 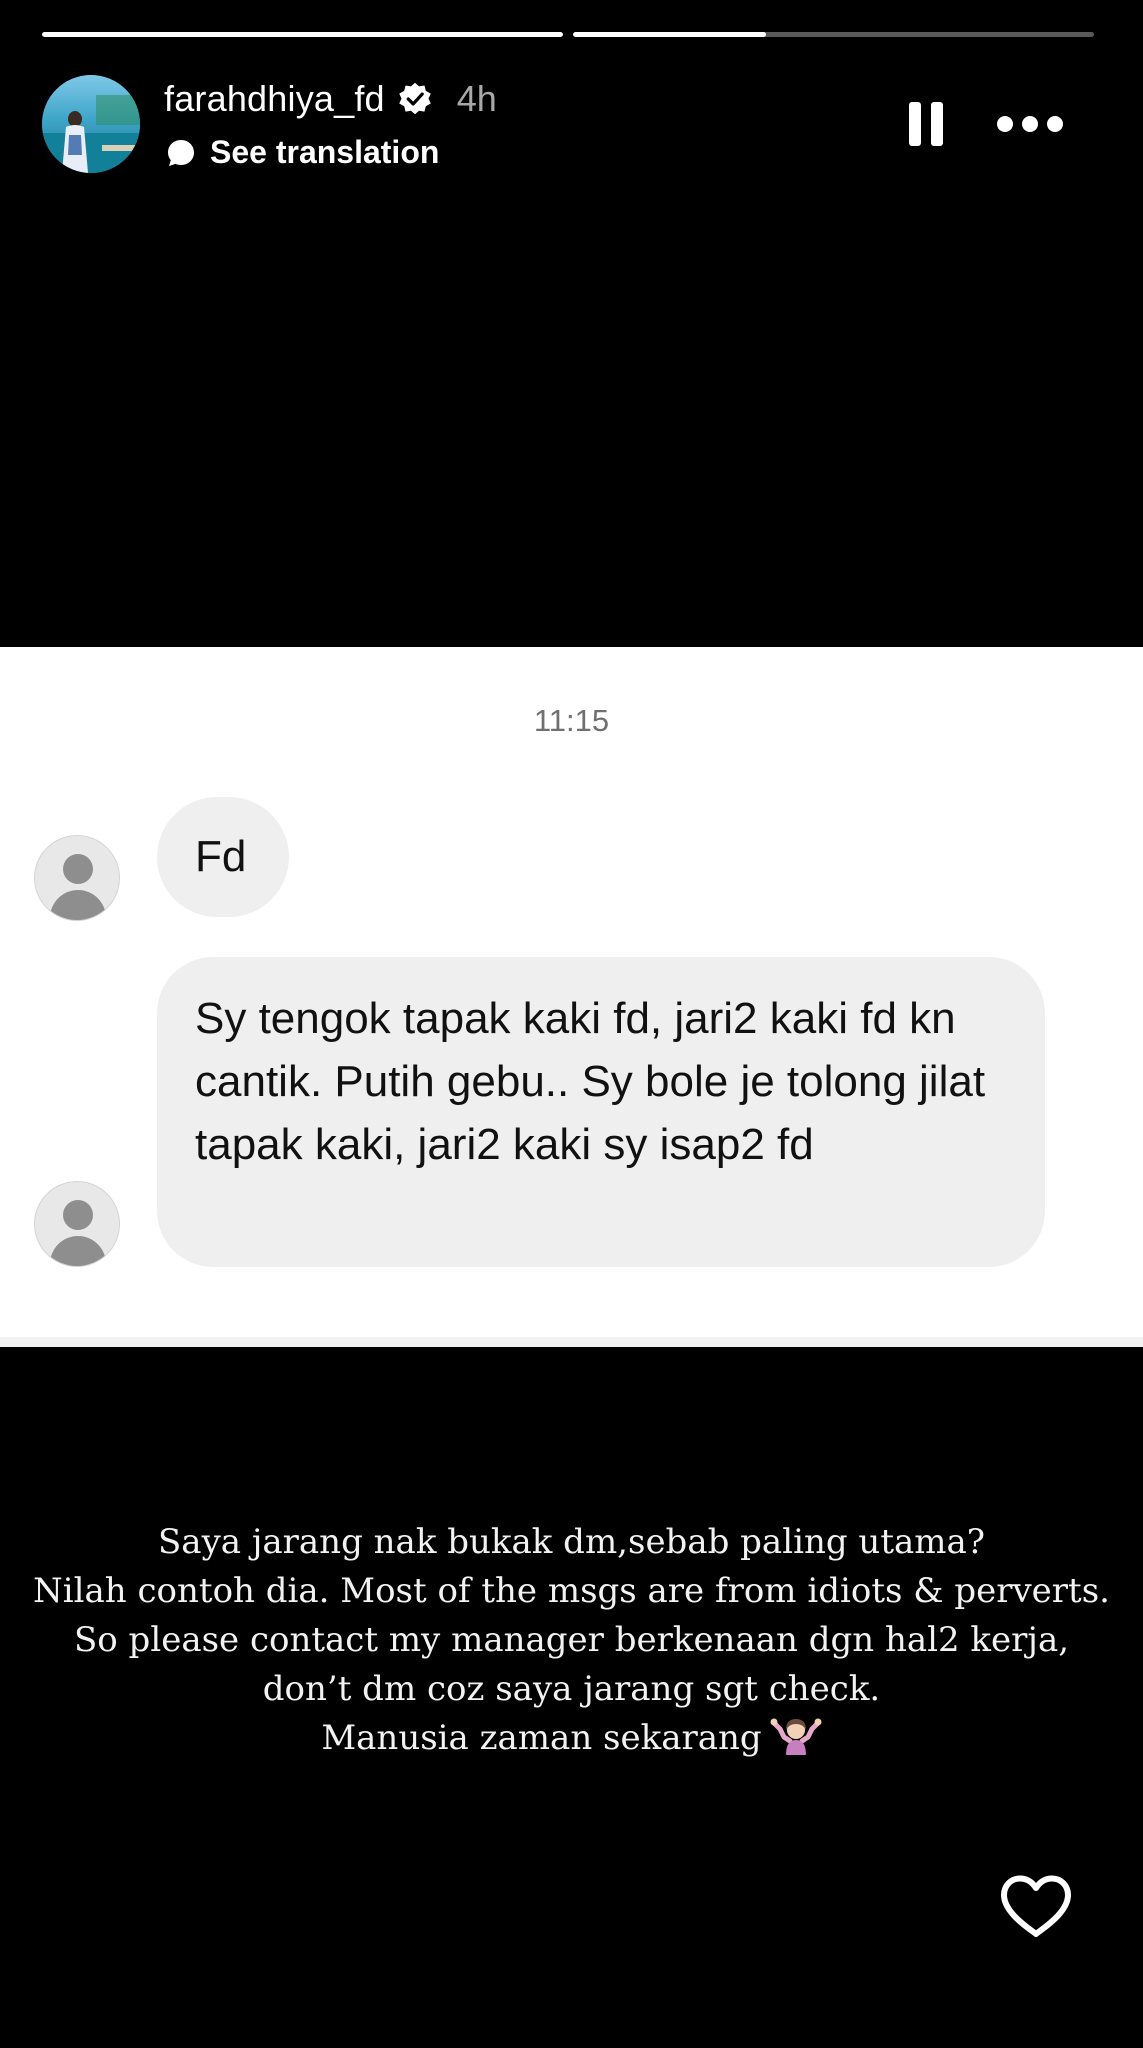 What do you see at coordinates (1036, 1907) in the screenshot?
I see `heart-icon` at bounding box center [1036, 1907].